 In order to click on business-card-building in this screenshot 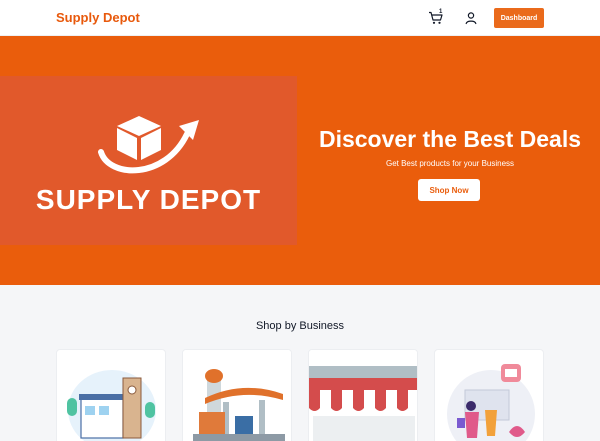, I will do `click(111, 395)`.